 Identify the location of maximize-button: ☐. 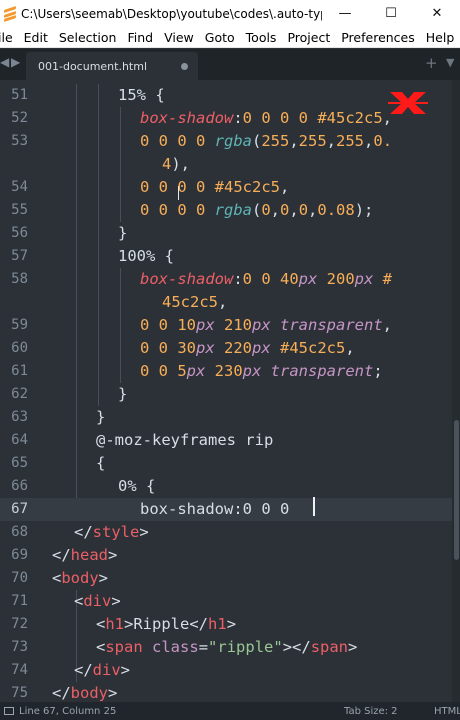
(391, 13).